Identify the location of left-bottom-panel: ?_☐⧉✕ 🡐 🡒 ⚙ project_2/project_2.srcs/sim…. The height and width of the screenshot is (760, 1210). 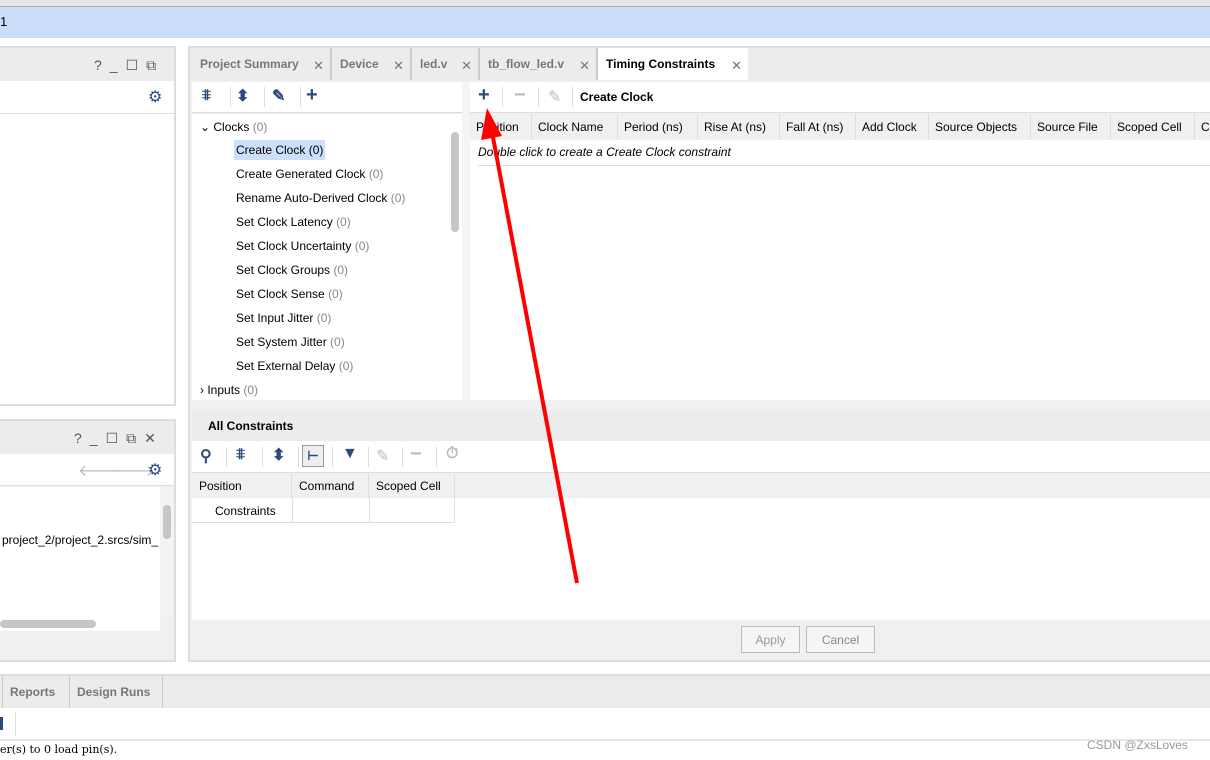
(88, 540).